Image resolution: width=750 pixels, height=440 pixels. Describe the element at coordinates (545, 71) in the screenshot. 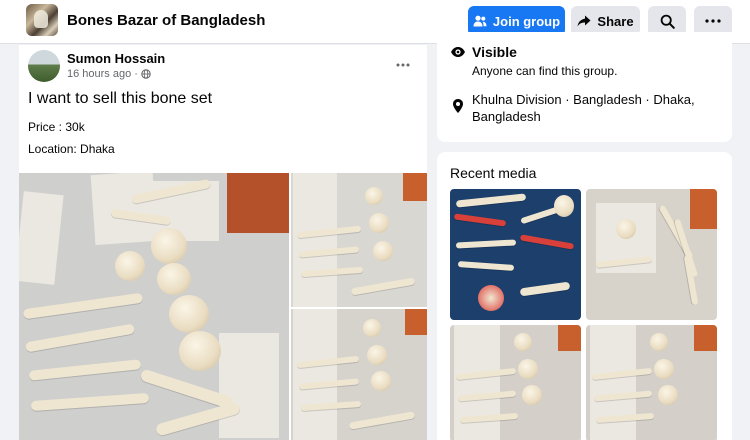

I see `visibility-description: Anyone can find this group.` at that location.